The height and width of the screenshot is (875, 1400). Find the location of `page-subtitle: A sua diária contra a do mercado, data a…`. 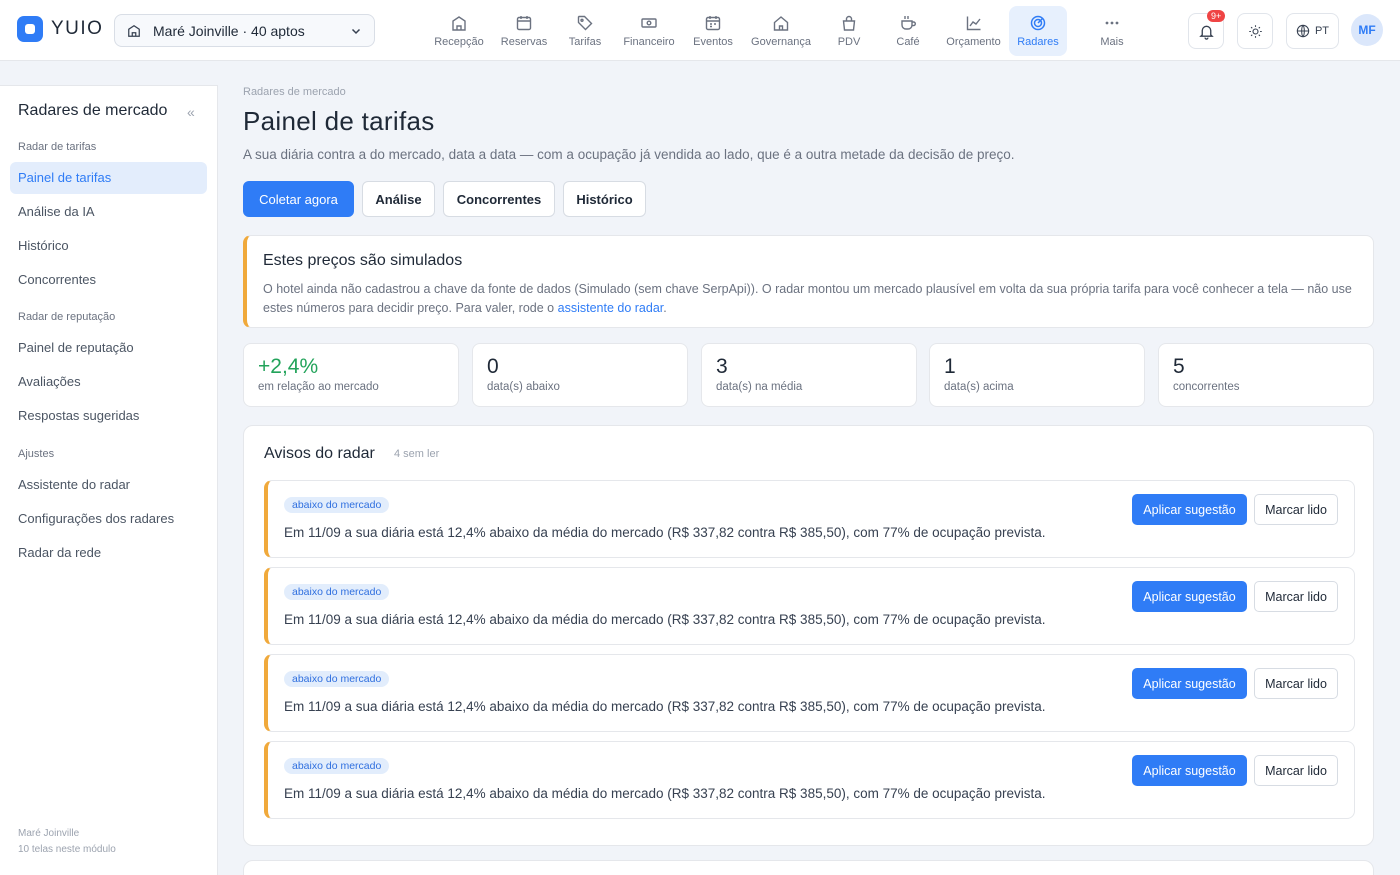

page-subtitle: A sua diária contra a do mercado, data a… is located at coordinates (629, 154).